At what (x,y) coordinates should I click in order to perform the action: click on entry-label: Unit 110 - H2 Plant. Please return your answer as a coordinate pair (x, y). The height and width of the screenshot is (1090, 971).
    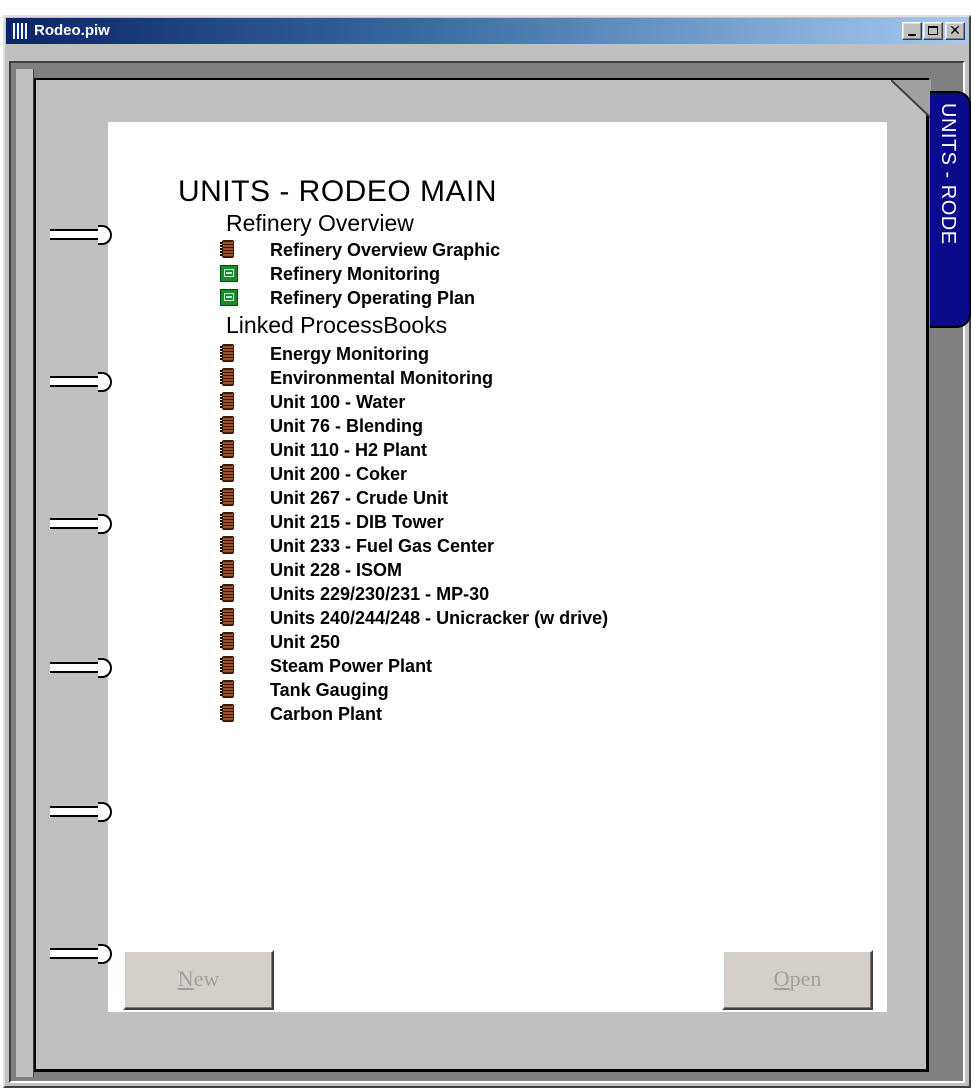
    Looking at the image, I should click on (349, 450).